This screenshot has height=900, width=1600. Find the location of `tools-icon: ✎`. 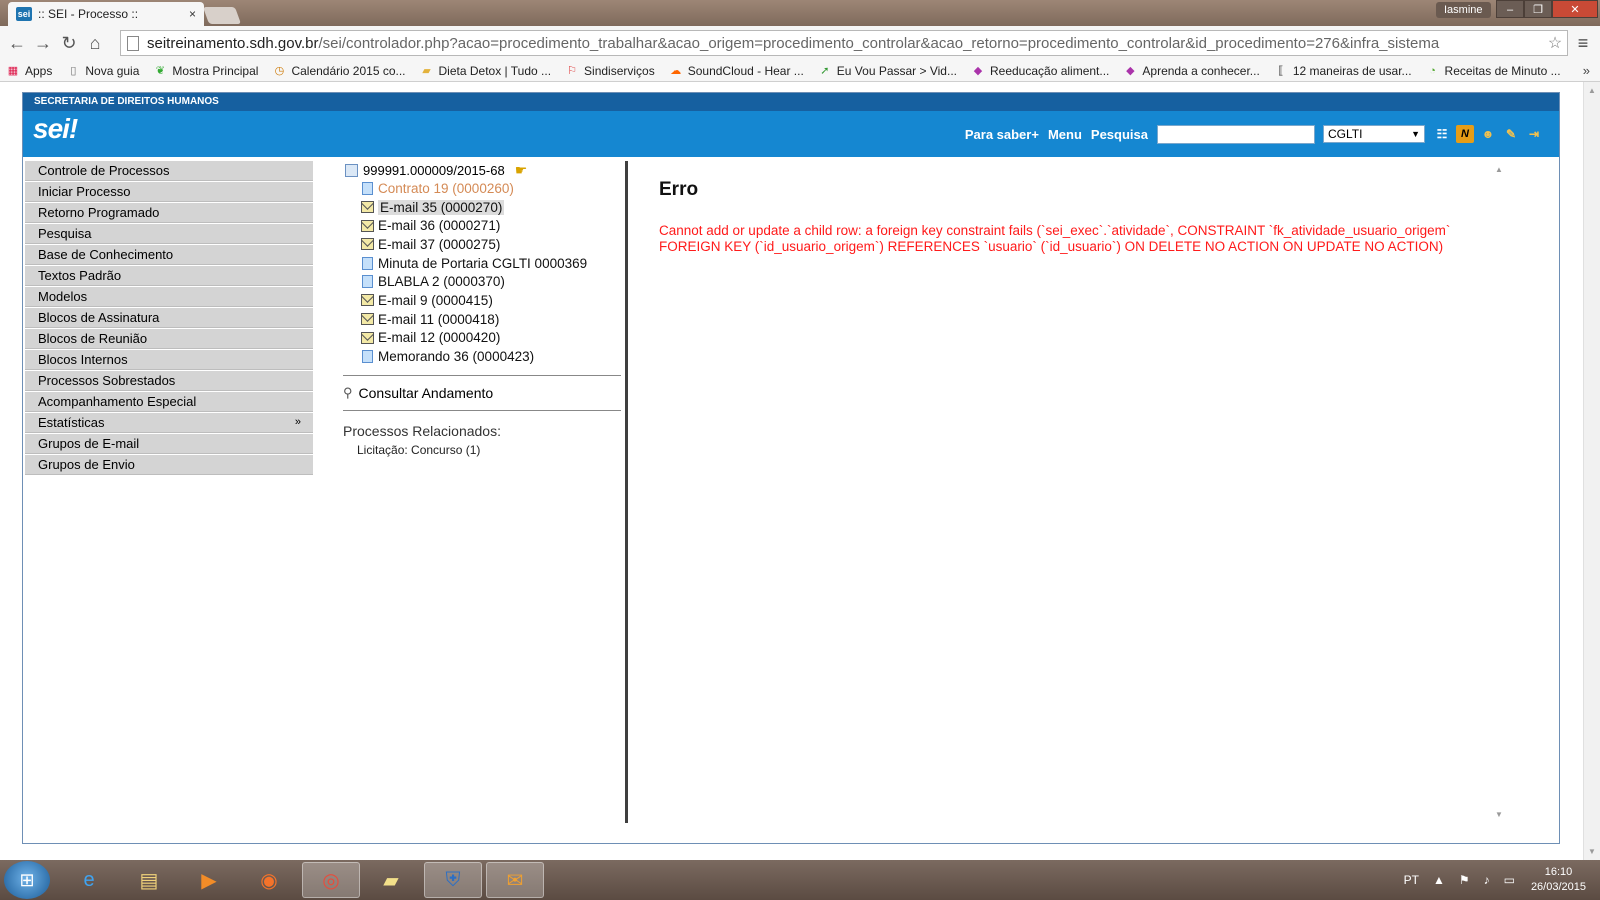

tools-icon: ✎ is located at coordinates (1511, 134).